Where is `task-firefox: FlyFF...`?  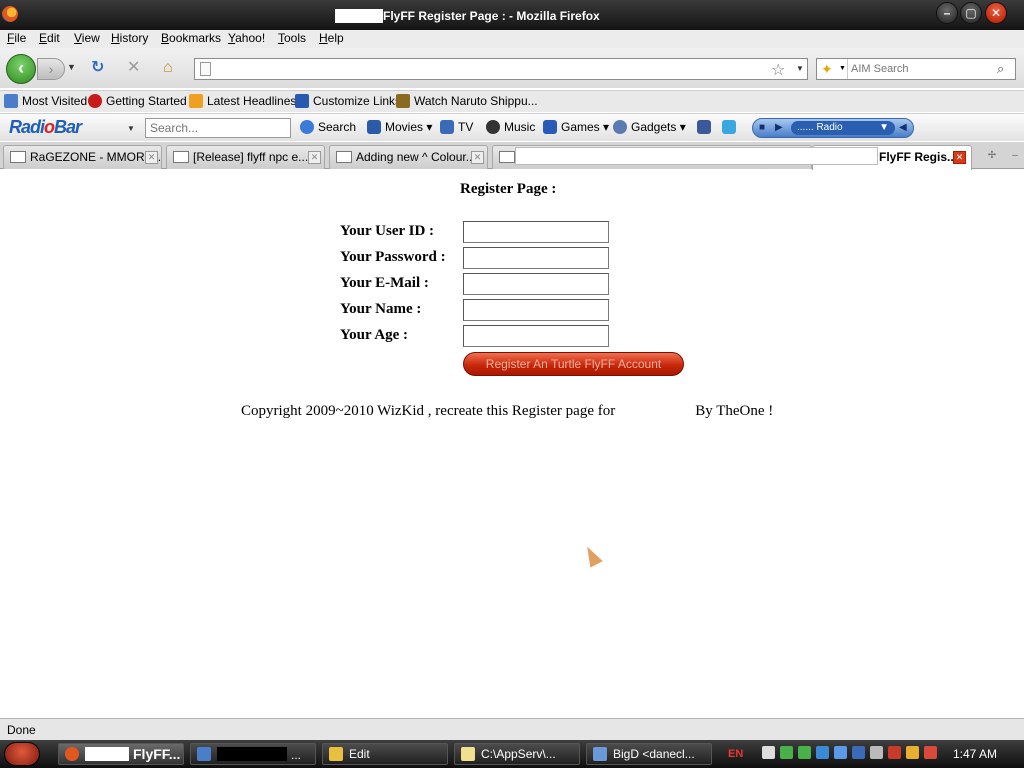 task-firefox: FlyFF... is located at coordinates (121, 754).